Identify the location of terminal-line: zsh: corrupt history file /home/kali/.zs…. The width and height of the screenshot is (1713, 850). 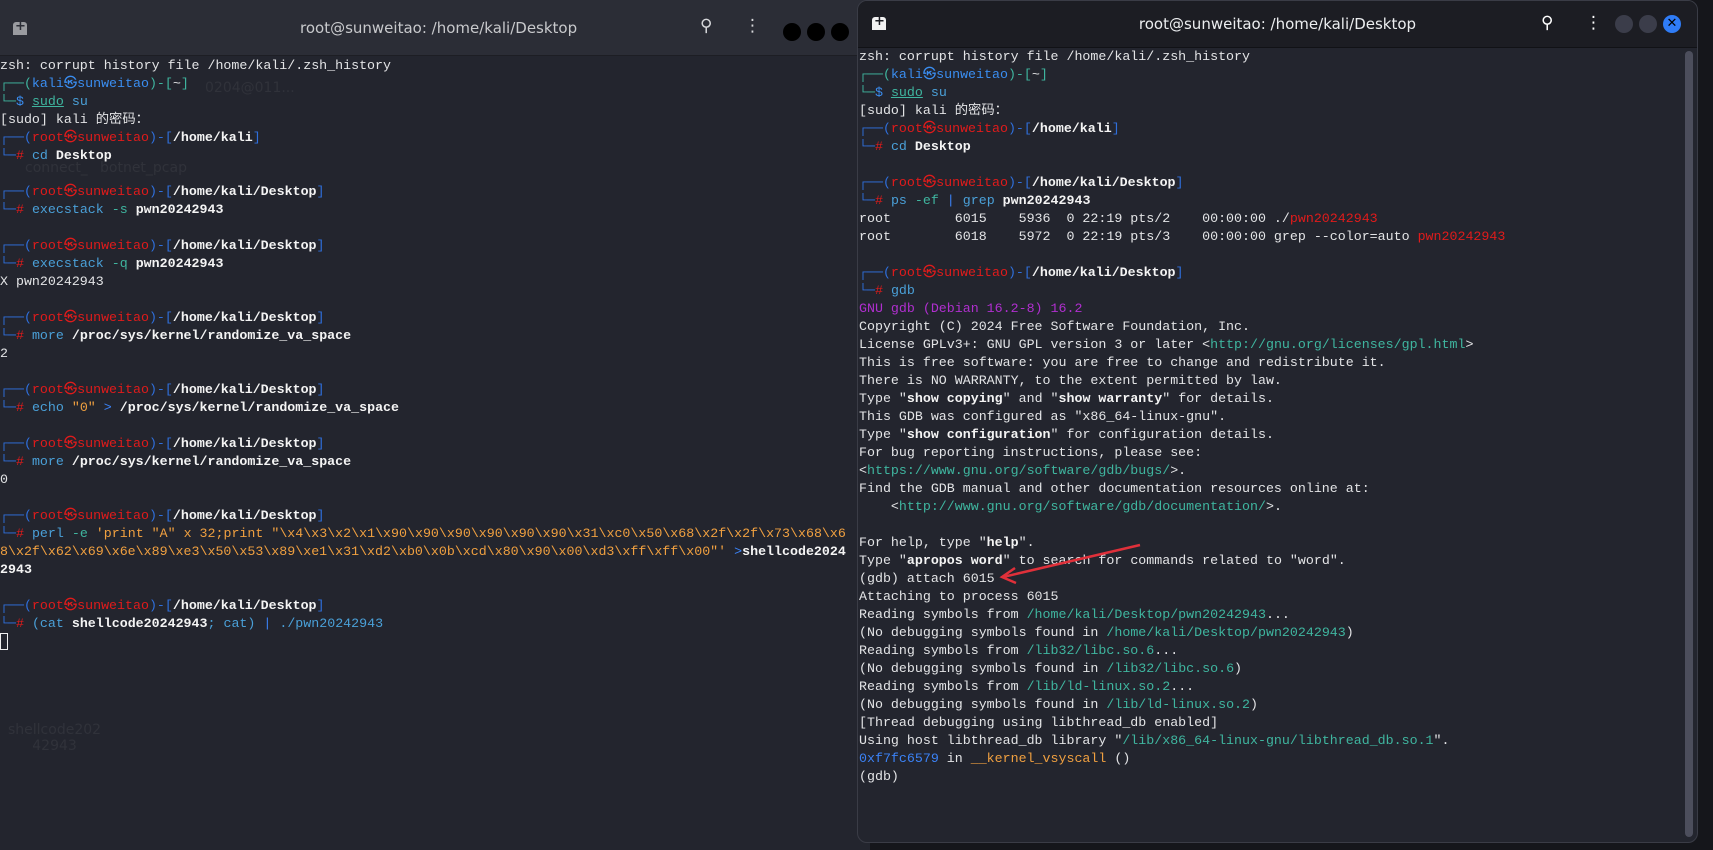
(423, 66).